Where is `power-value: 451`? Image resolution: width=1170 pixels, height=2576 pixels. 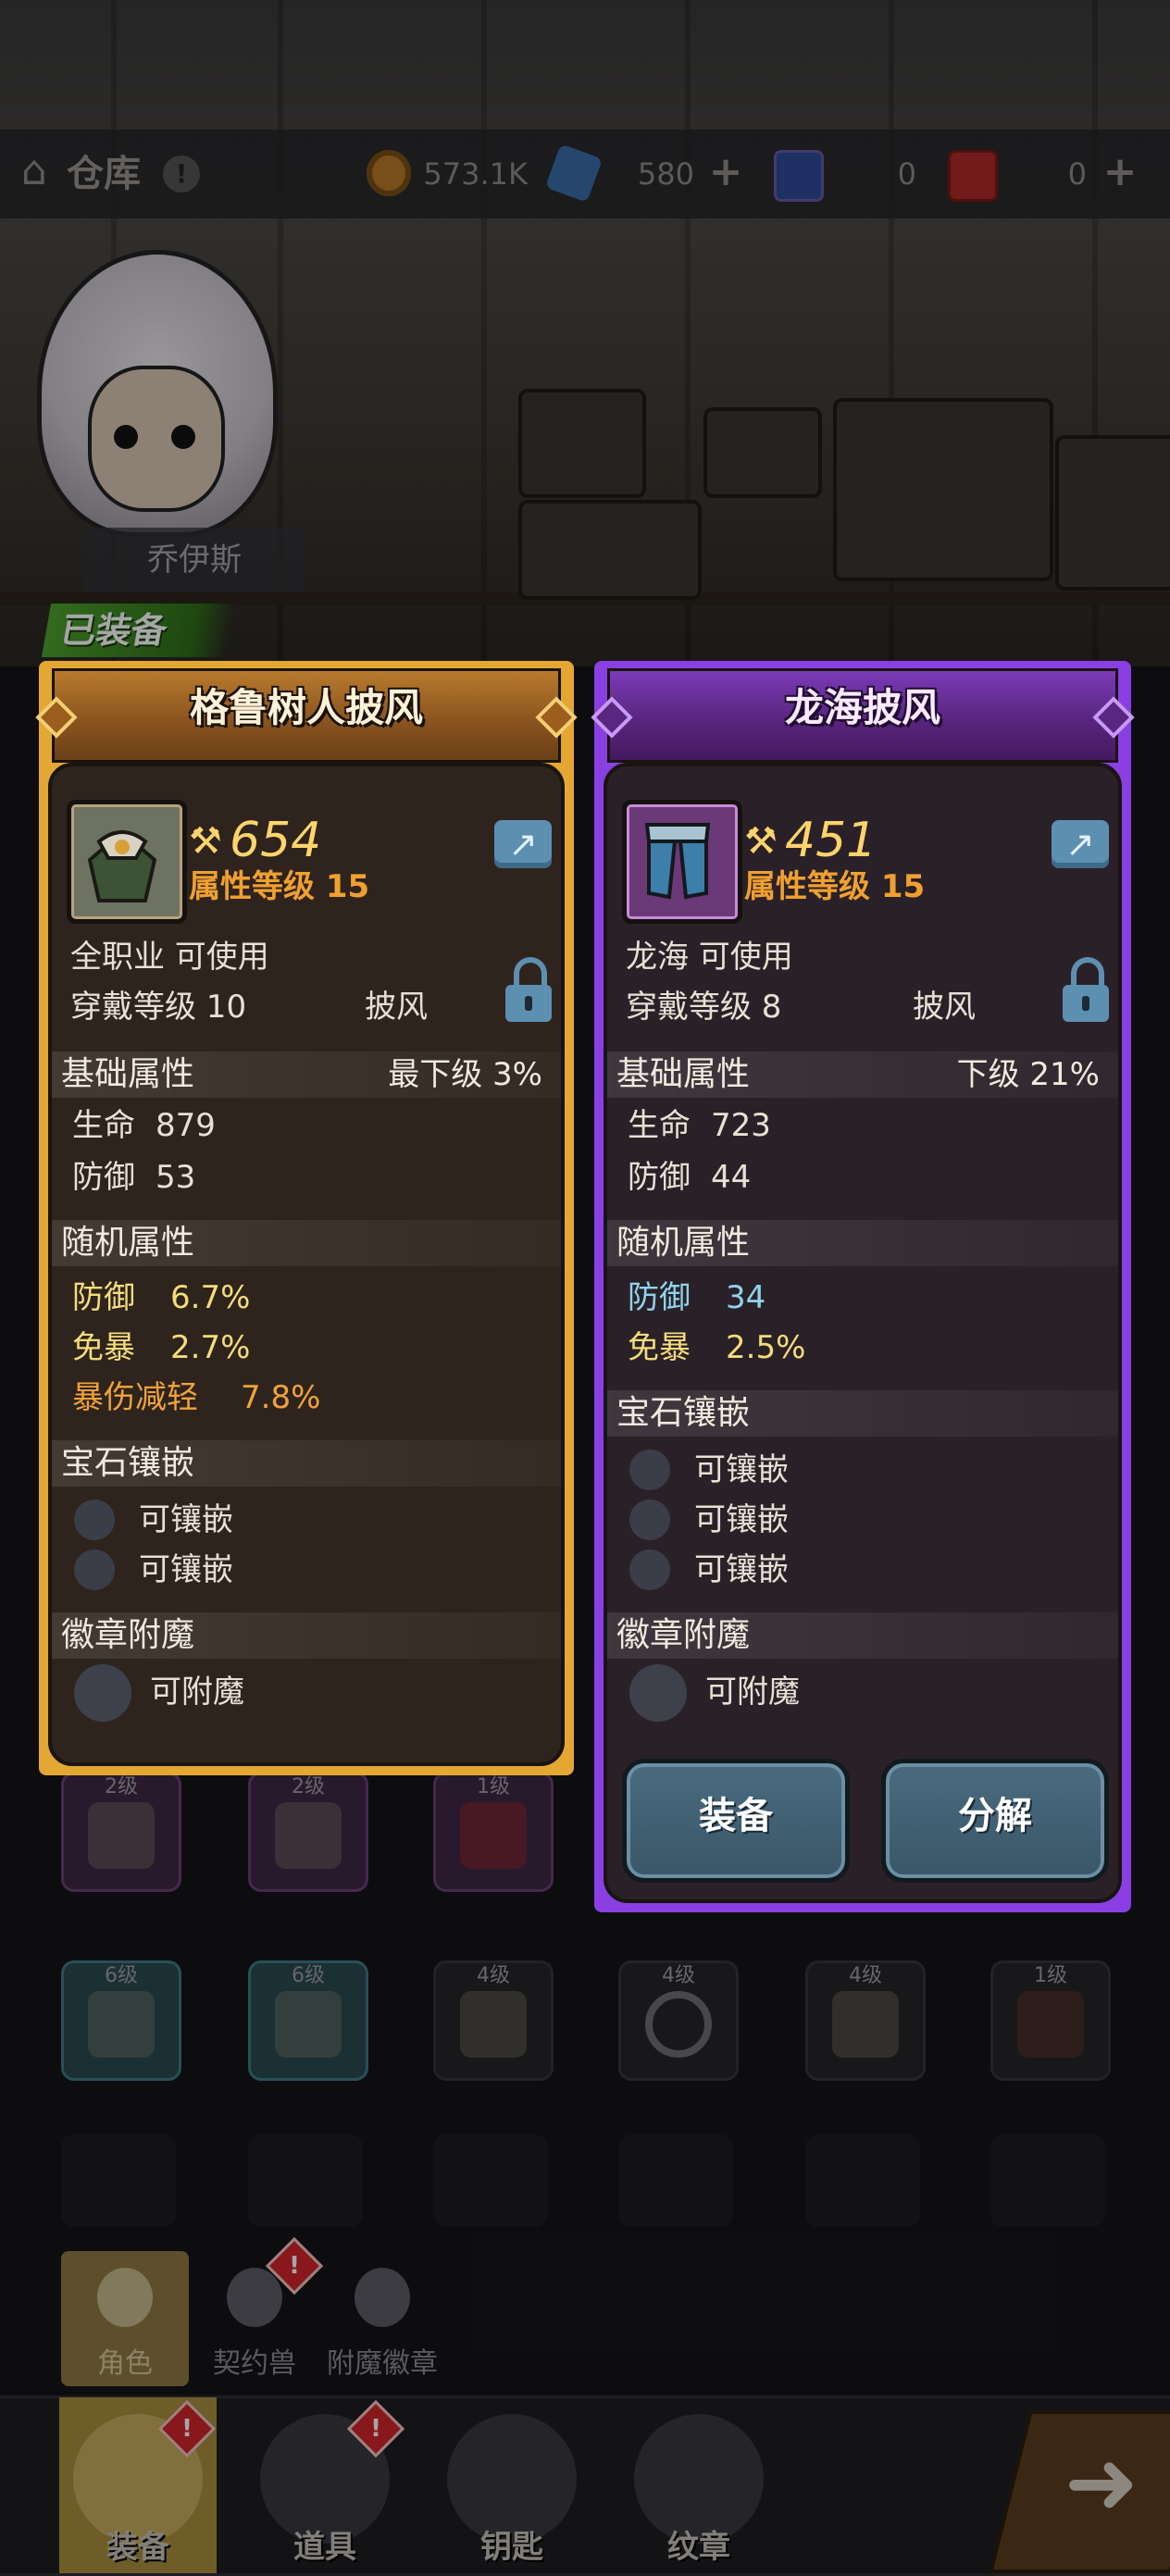
power-value: 451 is located at coordinates (831, 840).